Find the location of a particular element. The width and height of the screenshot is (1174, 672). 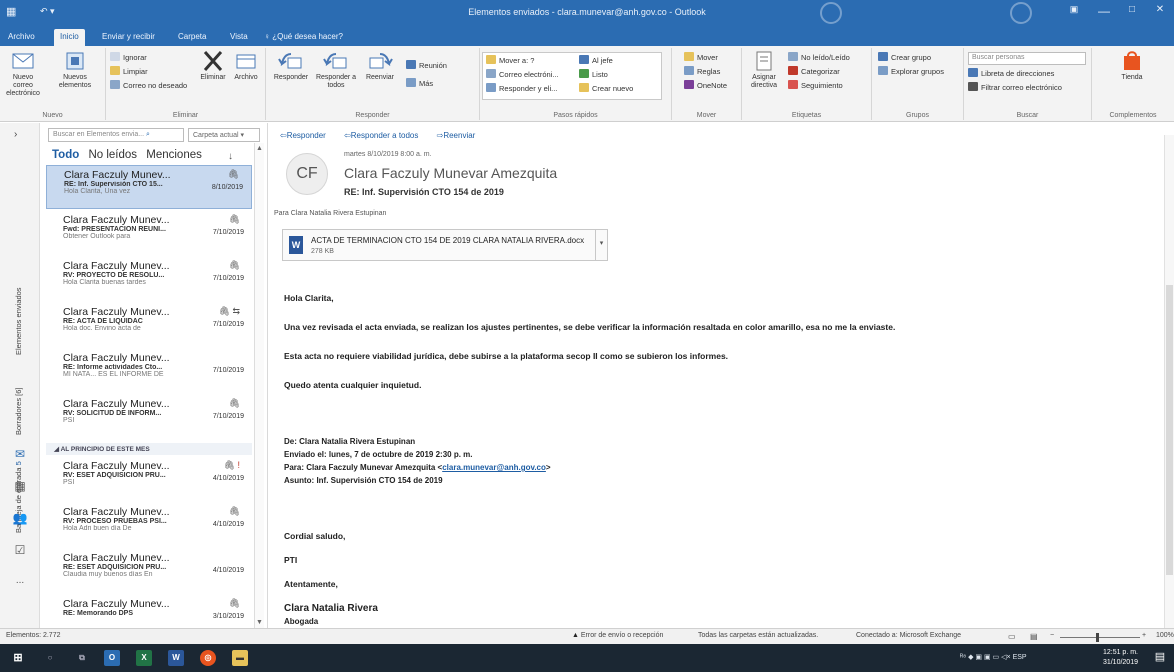

folder-sent-items: Elementos enviados is located at coordinates (18, 321).